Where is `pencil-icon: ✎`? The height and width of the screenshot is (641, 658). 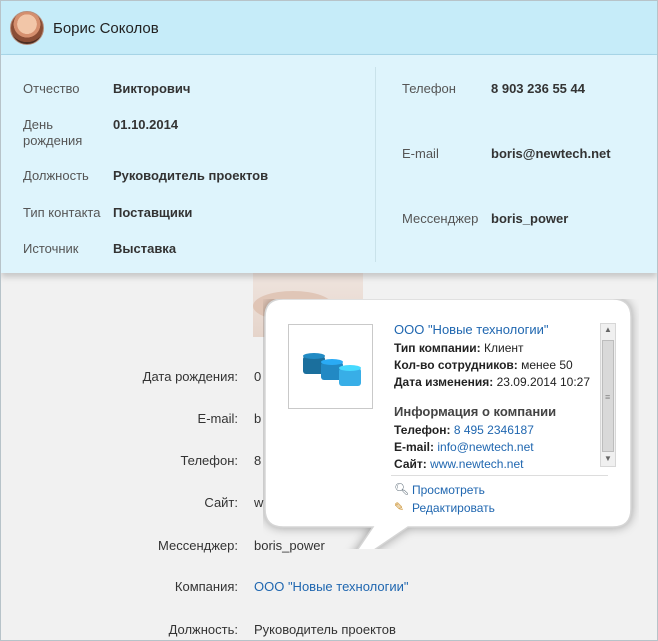
pencil-icon: ✎ is located at coordinates (399, 507).